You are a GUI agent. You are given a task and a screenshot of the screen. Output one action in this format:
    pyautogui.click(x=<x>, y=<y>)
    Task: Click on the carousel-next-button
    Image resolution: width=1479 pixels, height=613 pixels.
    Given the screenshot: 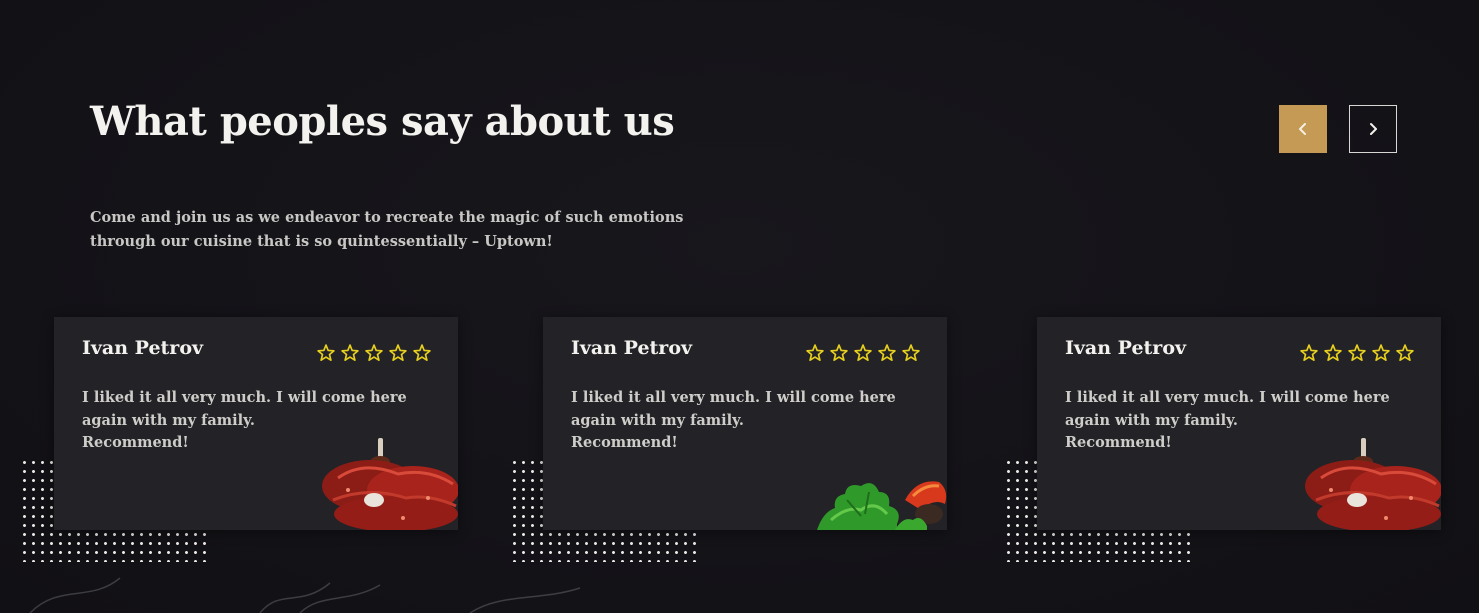 What is the action you would take?
    pyautogui.click(x=1373, y=129)
    